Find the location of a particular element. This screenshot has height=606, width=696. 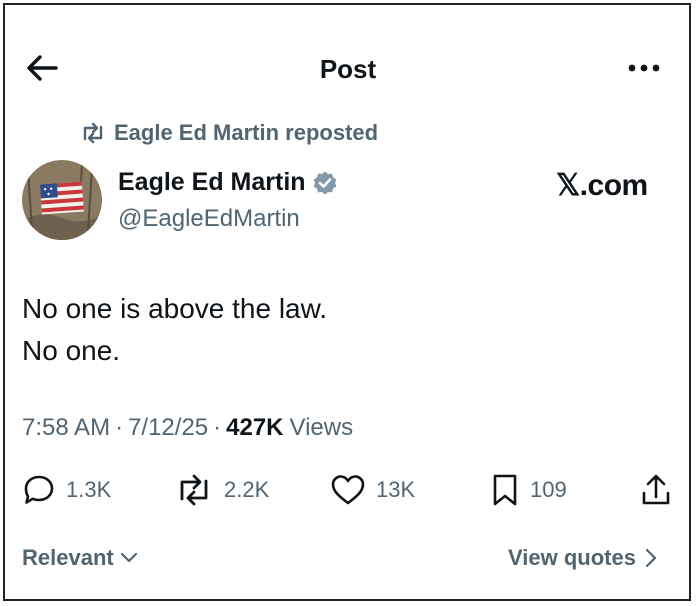

avatar-image is located at coordinates (62, 200).